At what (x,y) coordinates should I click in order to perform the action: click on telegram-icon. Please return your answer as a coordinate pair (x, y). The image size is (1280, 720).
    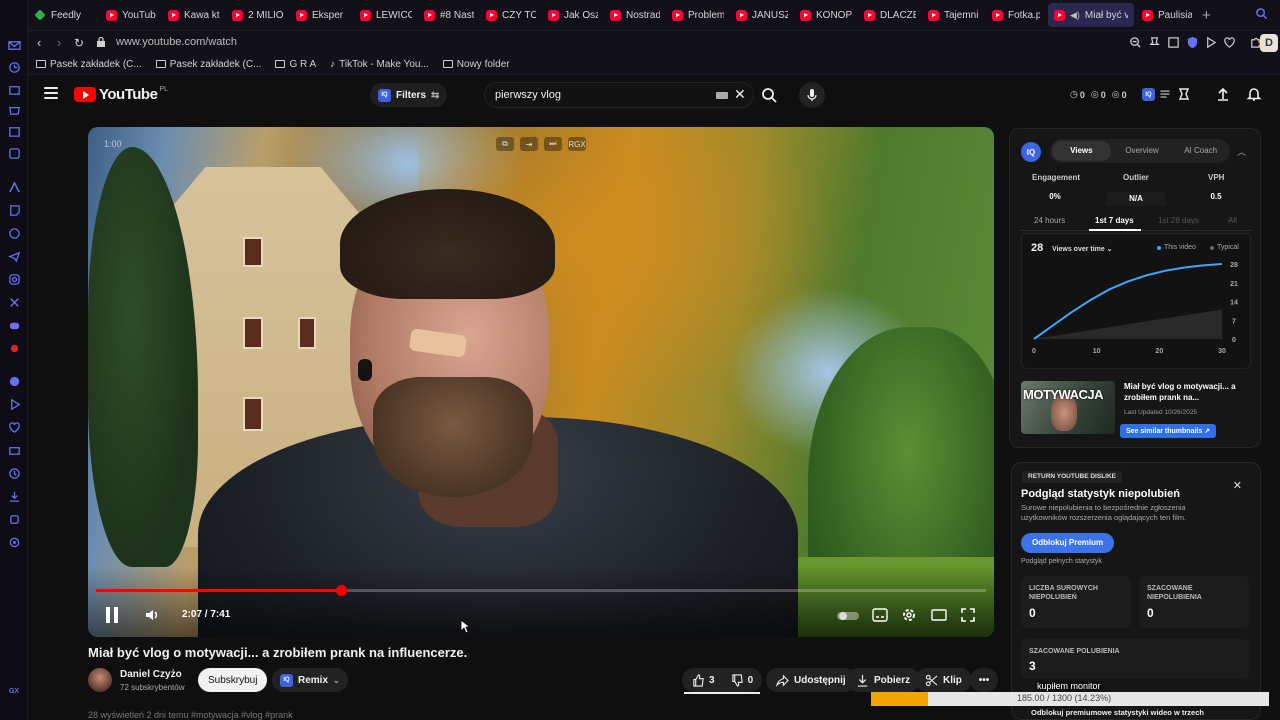
    Looking at the image, I should click on (14, 256).